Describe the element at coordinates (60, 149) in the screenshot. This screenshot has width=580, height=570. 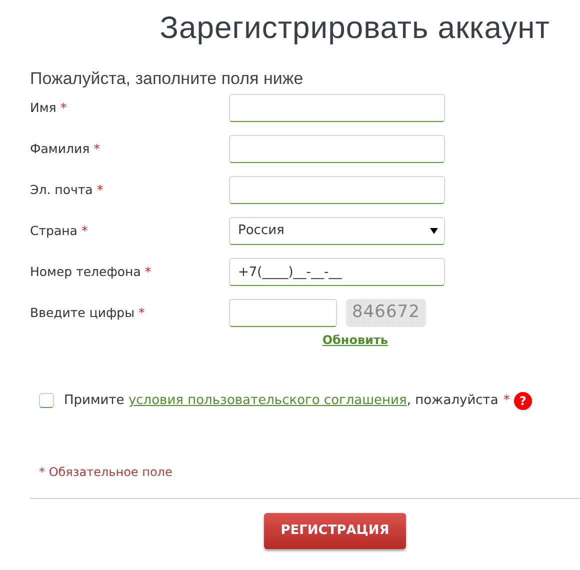
I see `field-label: Фамилия` at that location.